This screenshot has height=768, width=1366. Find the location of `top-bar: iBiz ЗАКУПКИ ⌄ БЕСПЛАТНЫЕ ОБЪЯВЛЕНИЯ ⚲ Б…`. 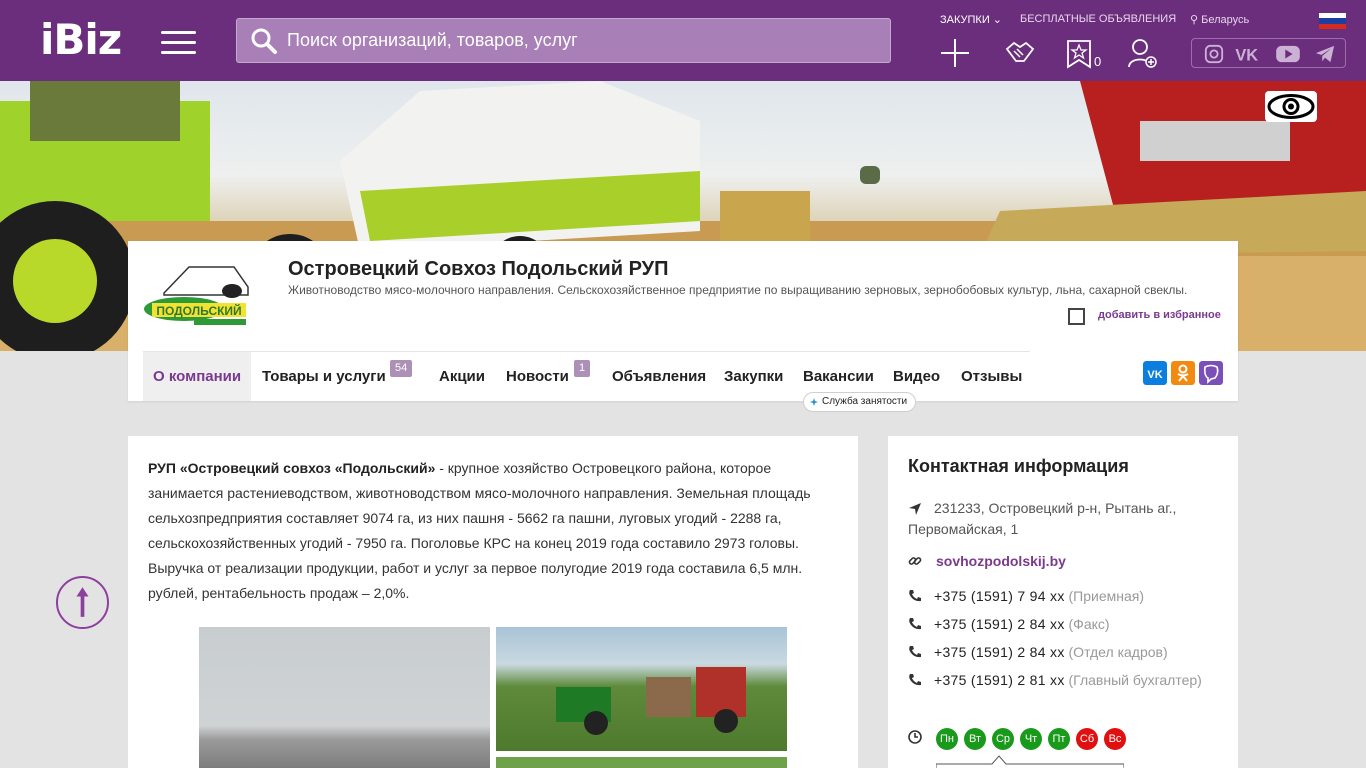

top-bar: iBiz ЗАКУПКИ ⌄ БЕСПЛАТНЫЕ ОБЪЯВЛЕНИЯ ⚲ Б… is located at coordinates (683, 40).